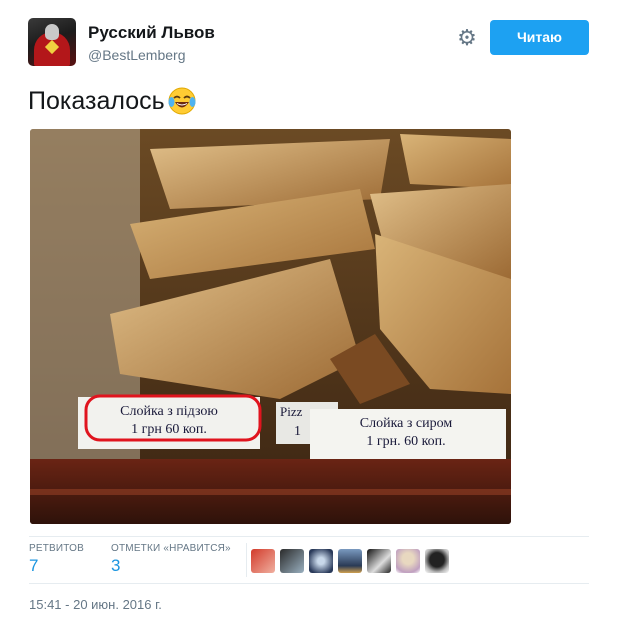  What do you see at coordinates (69, 560) in the screenshot?
I see `retweets-stat: РЕТВИТОВ 7` at bounding box center [69, 560].